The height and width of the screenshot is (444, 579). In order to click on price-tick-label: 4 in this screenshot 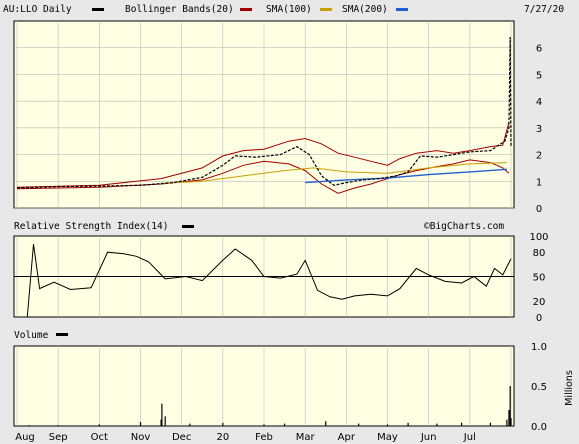, I will do `click(539, 102)`.